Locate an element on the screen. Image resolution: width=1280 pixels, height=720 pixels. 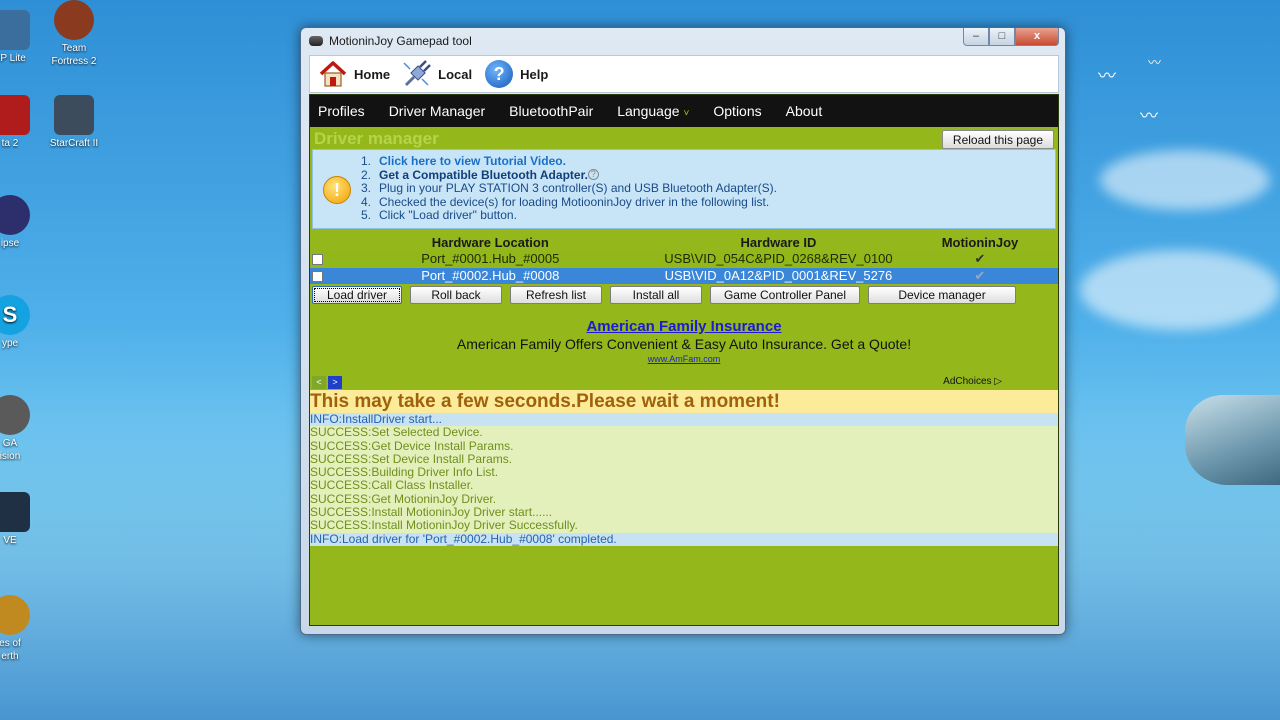
step-number: 5. is located at coordinates (366, 215).